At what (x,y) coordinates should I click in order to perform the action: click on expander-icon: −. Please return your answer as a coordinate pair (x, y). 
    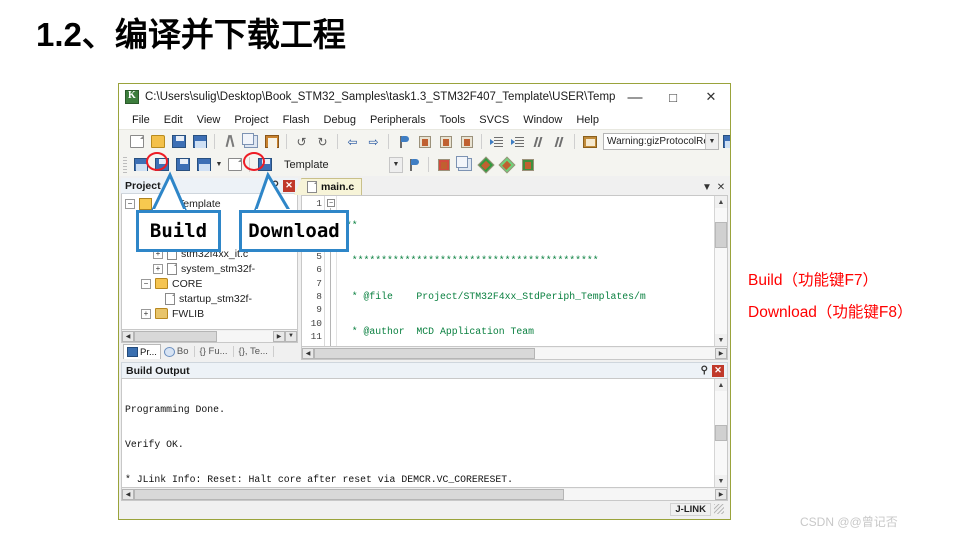
    Looking at the image, I should click on (146, 283).